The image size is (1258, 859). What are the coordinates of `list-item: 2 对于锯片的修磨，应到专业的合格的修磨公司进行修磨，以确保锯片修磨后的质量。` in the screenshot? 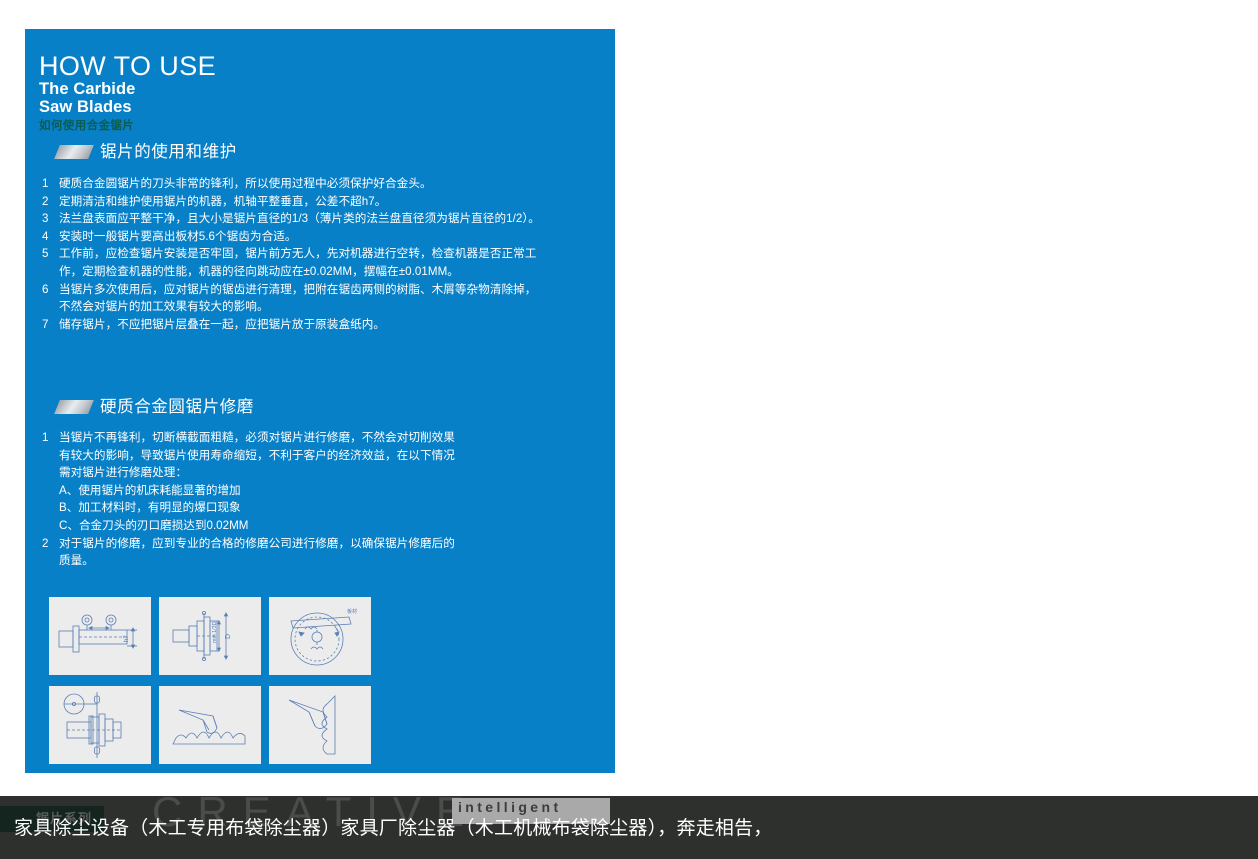 It's located at (250, 552).